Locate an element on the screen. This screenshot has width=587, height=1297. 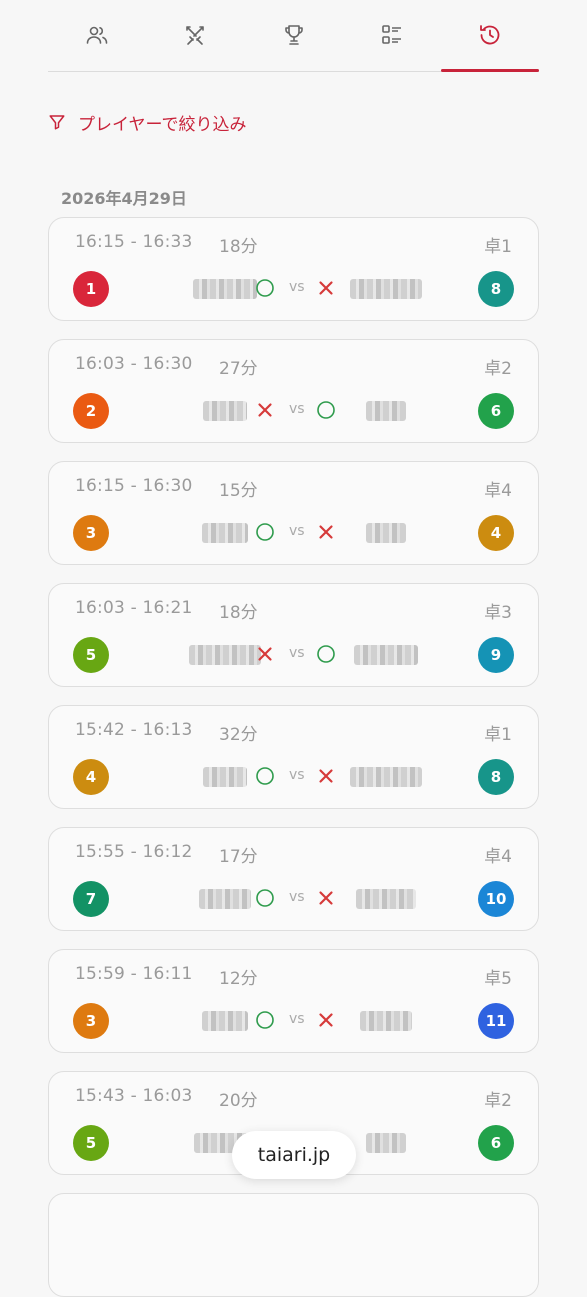
match-duration: 15分 is located at coordinates (238, 491).